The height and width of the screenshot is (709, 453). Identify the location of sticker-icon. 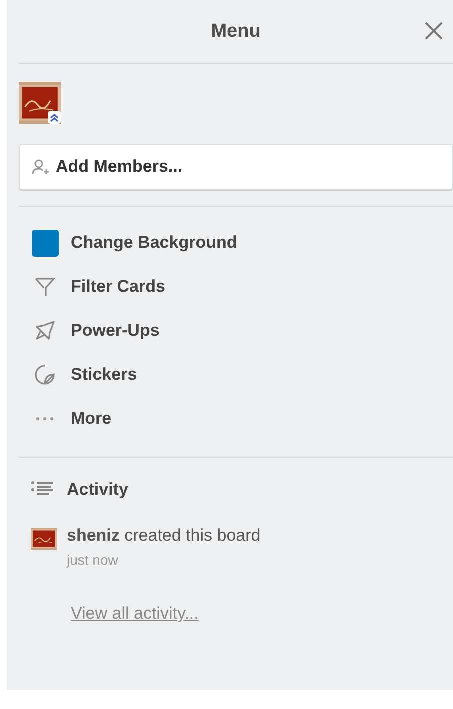
(45, 375).